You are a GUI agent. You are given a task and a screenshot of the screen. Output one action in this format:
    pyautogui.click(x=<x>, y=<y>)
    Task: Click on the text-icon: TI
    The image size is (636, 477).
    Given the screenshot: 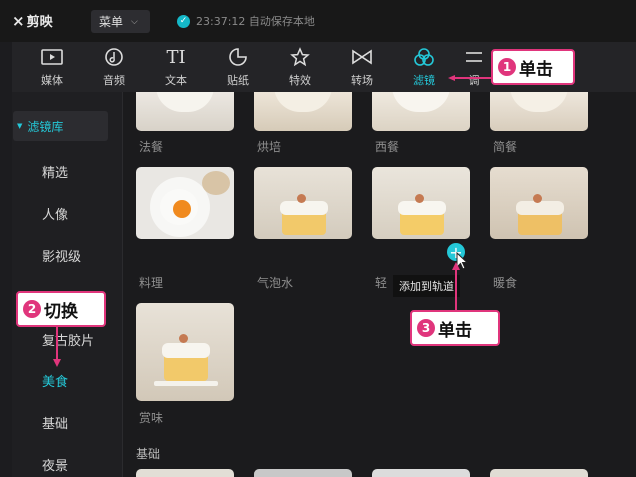 What is the action you would take?
    pyautogui.click(x=176, y=57)
    